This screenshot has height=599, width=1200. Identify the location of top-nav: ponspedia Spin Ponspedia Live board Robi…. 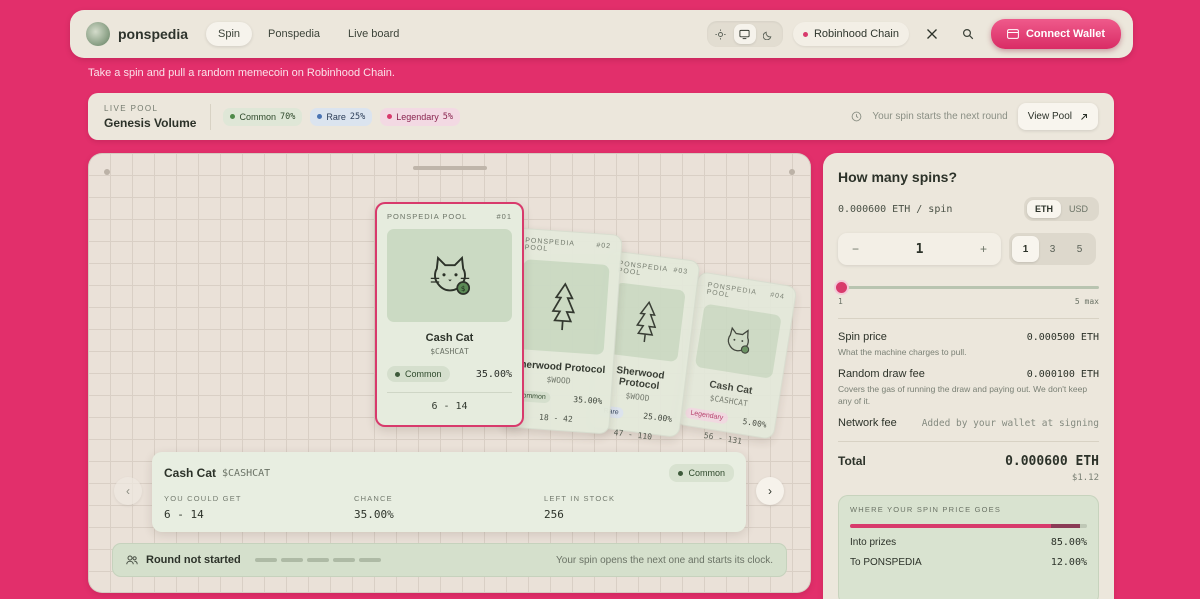
(601, 34).